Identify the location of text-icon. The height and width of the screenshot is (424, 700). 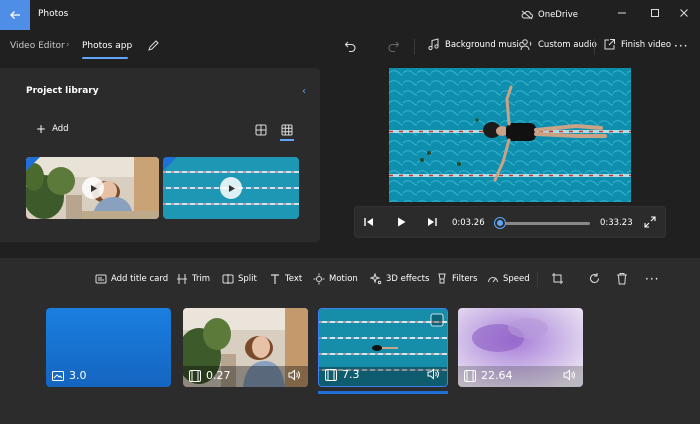
(275, 279).